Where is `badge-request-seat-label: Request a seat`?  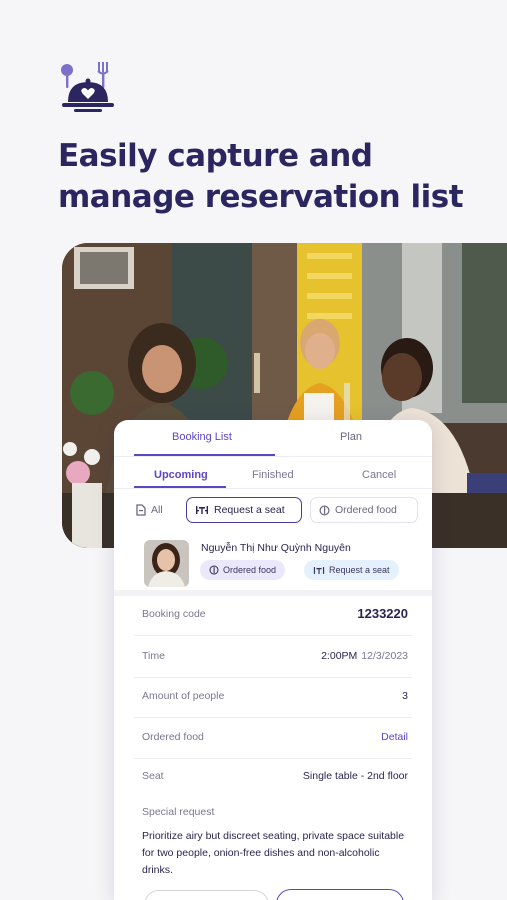 badge-request-seat-label: Request a seat is located at coordinates (359, 570).